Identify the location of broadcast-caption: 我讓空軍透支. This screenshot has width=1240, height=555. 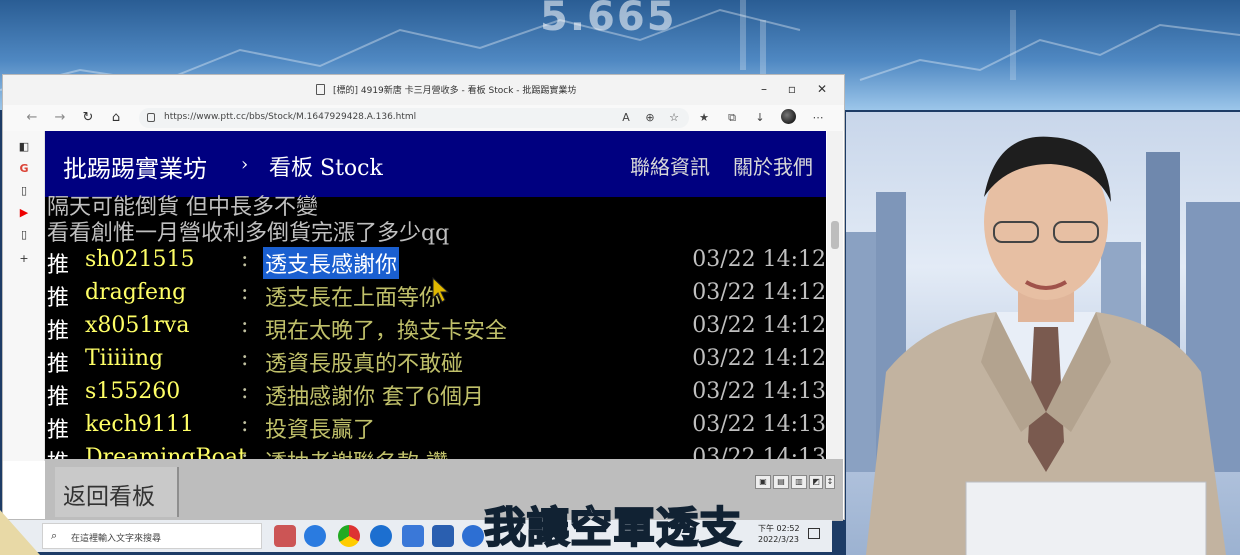
(613, 527).